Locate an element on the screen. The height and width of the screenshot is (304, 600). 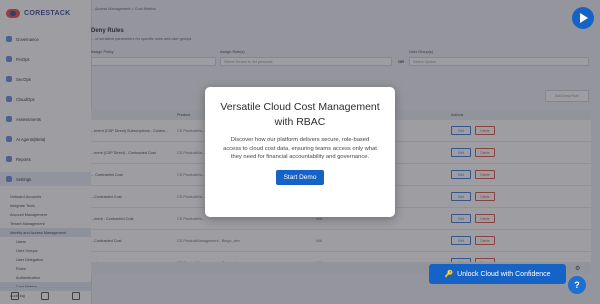
start-demo-button: Start Demo is located at coordinates (300, 177).